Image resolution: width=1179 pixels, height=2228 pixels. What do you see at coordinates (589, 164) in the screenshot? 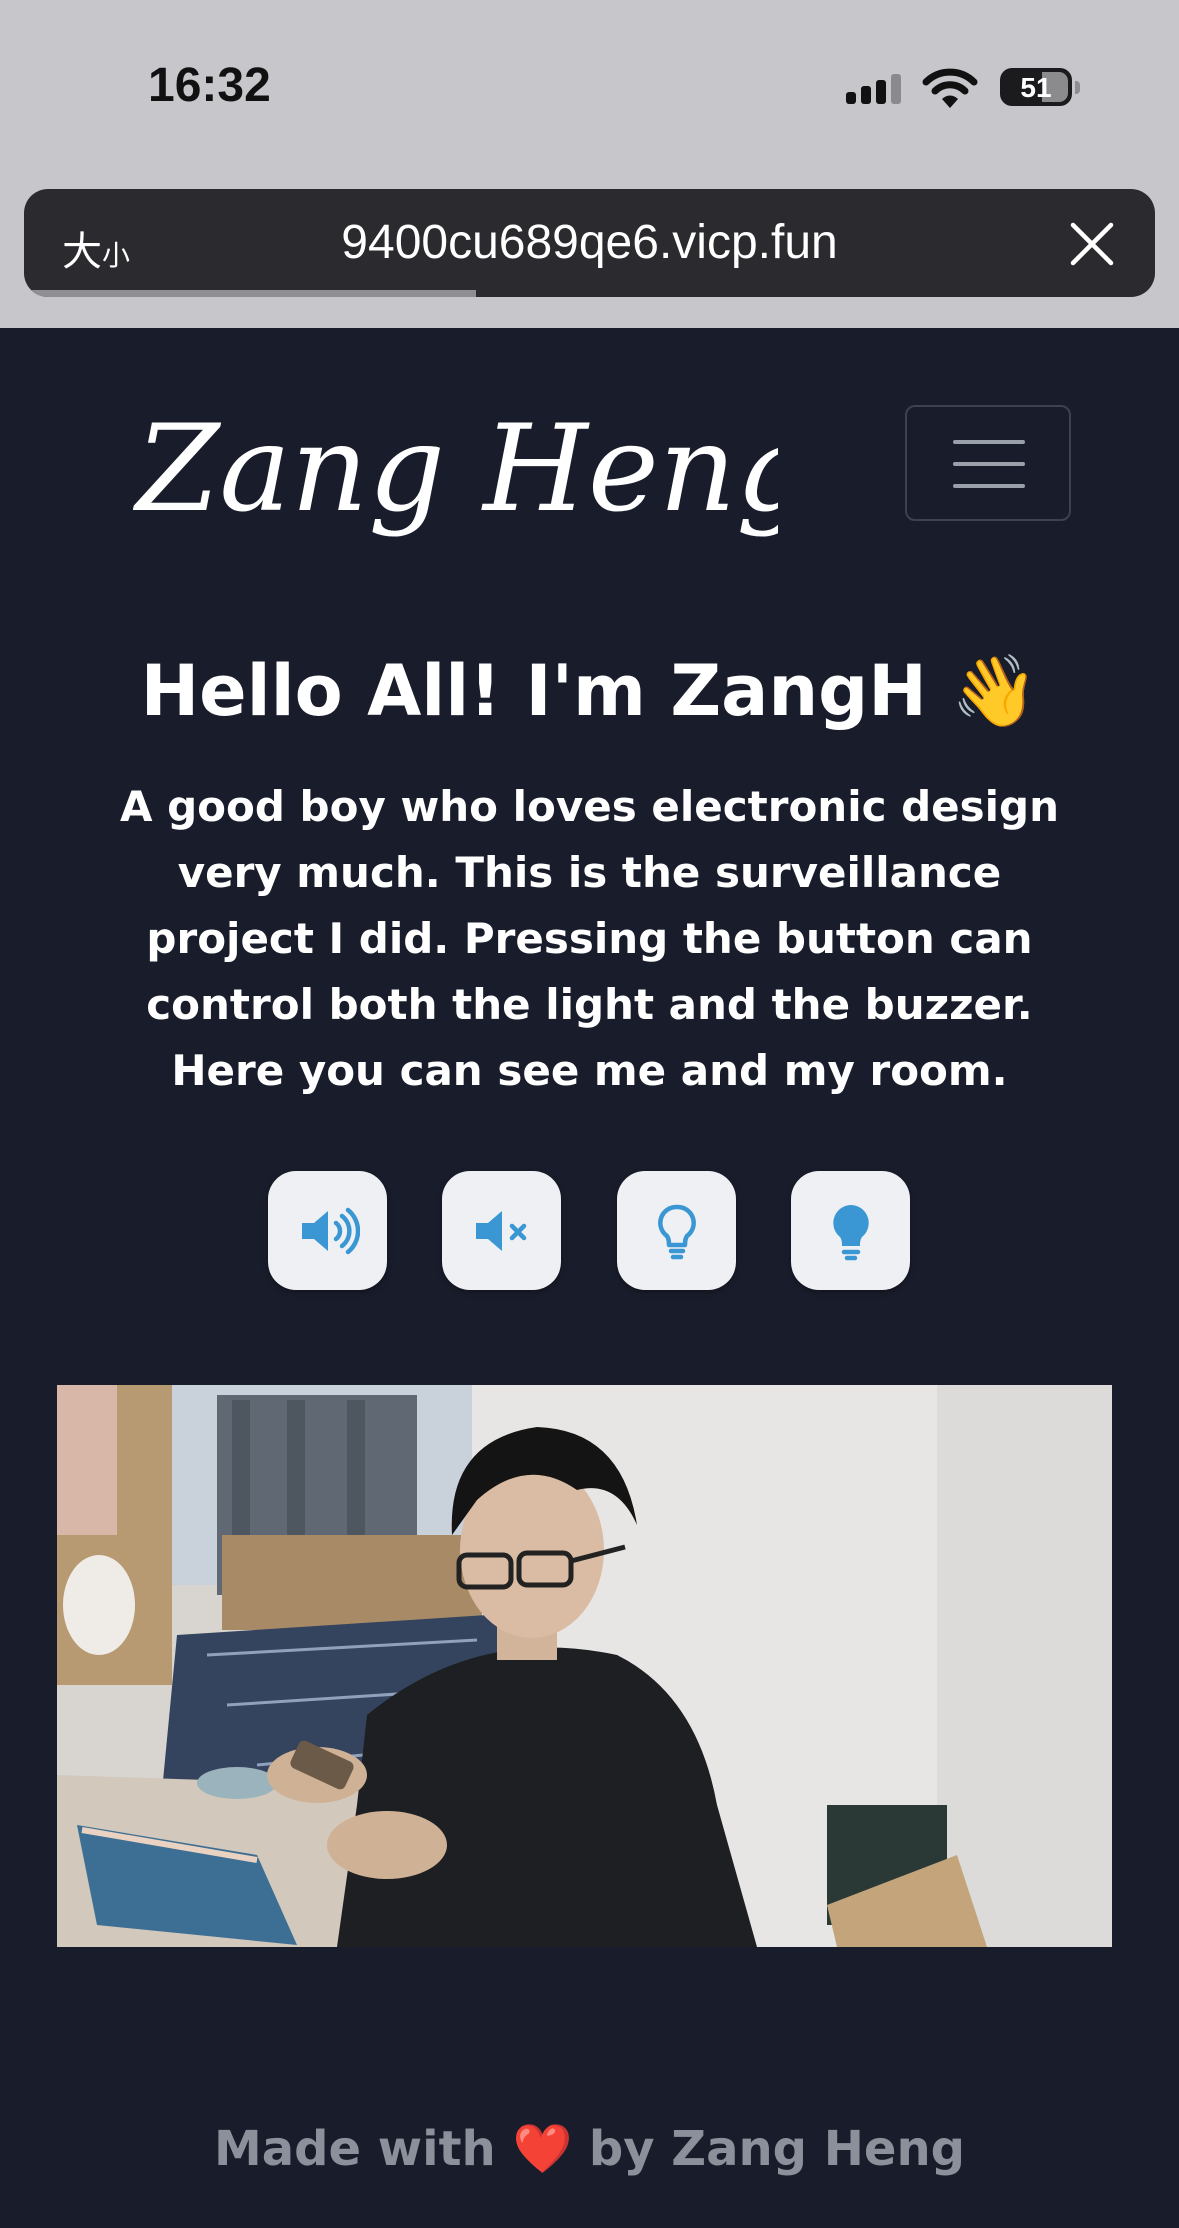
I see `browser-chrome: 16:32 51 大小 9400cu689qe6.vicp.fun` at bounding box center [589, 164].